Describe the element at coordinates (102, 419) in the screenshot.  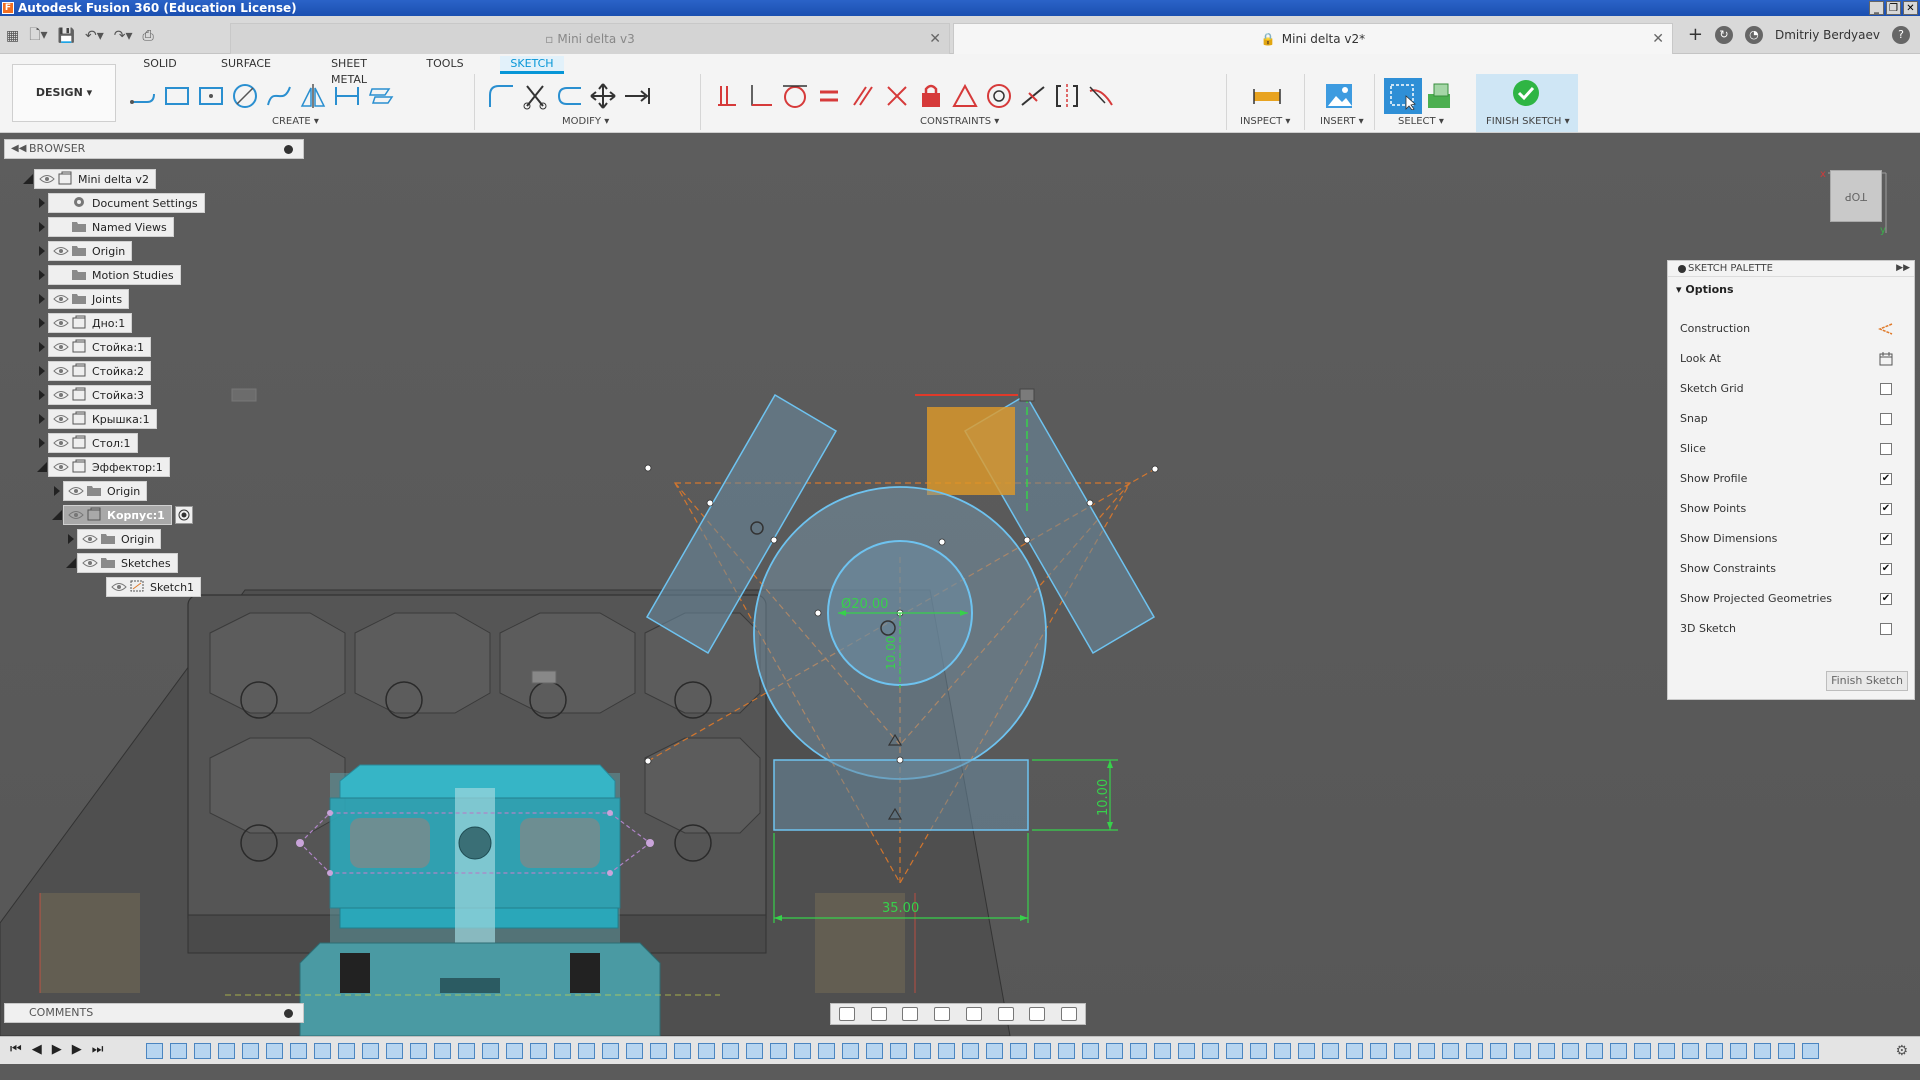
I see `browser-node-label: Крышка:1` at that location.